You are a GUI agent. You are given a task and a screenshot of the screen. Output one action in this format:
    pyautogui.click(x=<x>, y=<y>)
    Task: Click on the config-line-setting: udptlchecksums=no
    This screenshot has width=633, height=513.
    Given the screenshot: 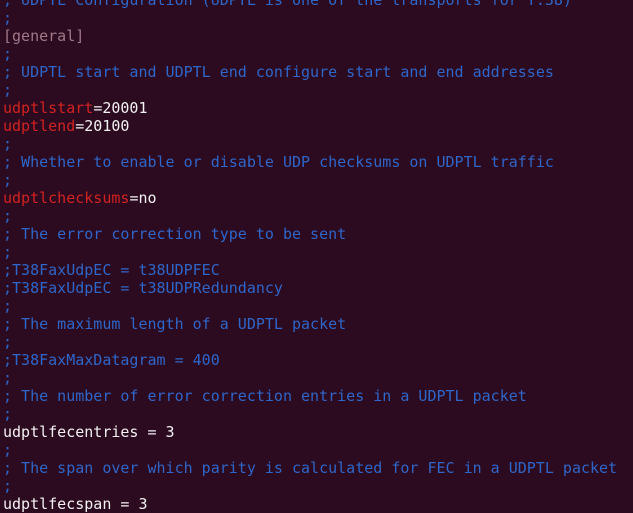 What is the action you would take?
    pyautogui.click(x=316, y=198)
    